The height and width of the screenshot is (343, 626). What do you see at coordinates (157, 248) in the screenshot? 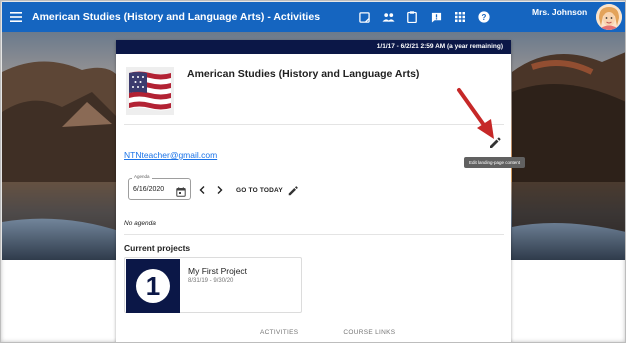
I see `current-projects-heading: Current projects` at bounding box center [157, 248].